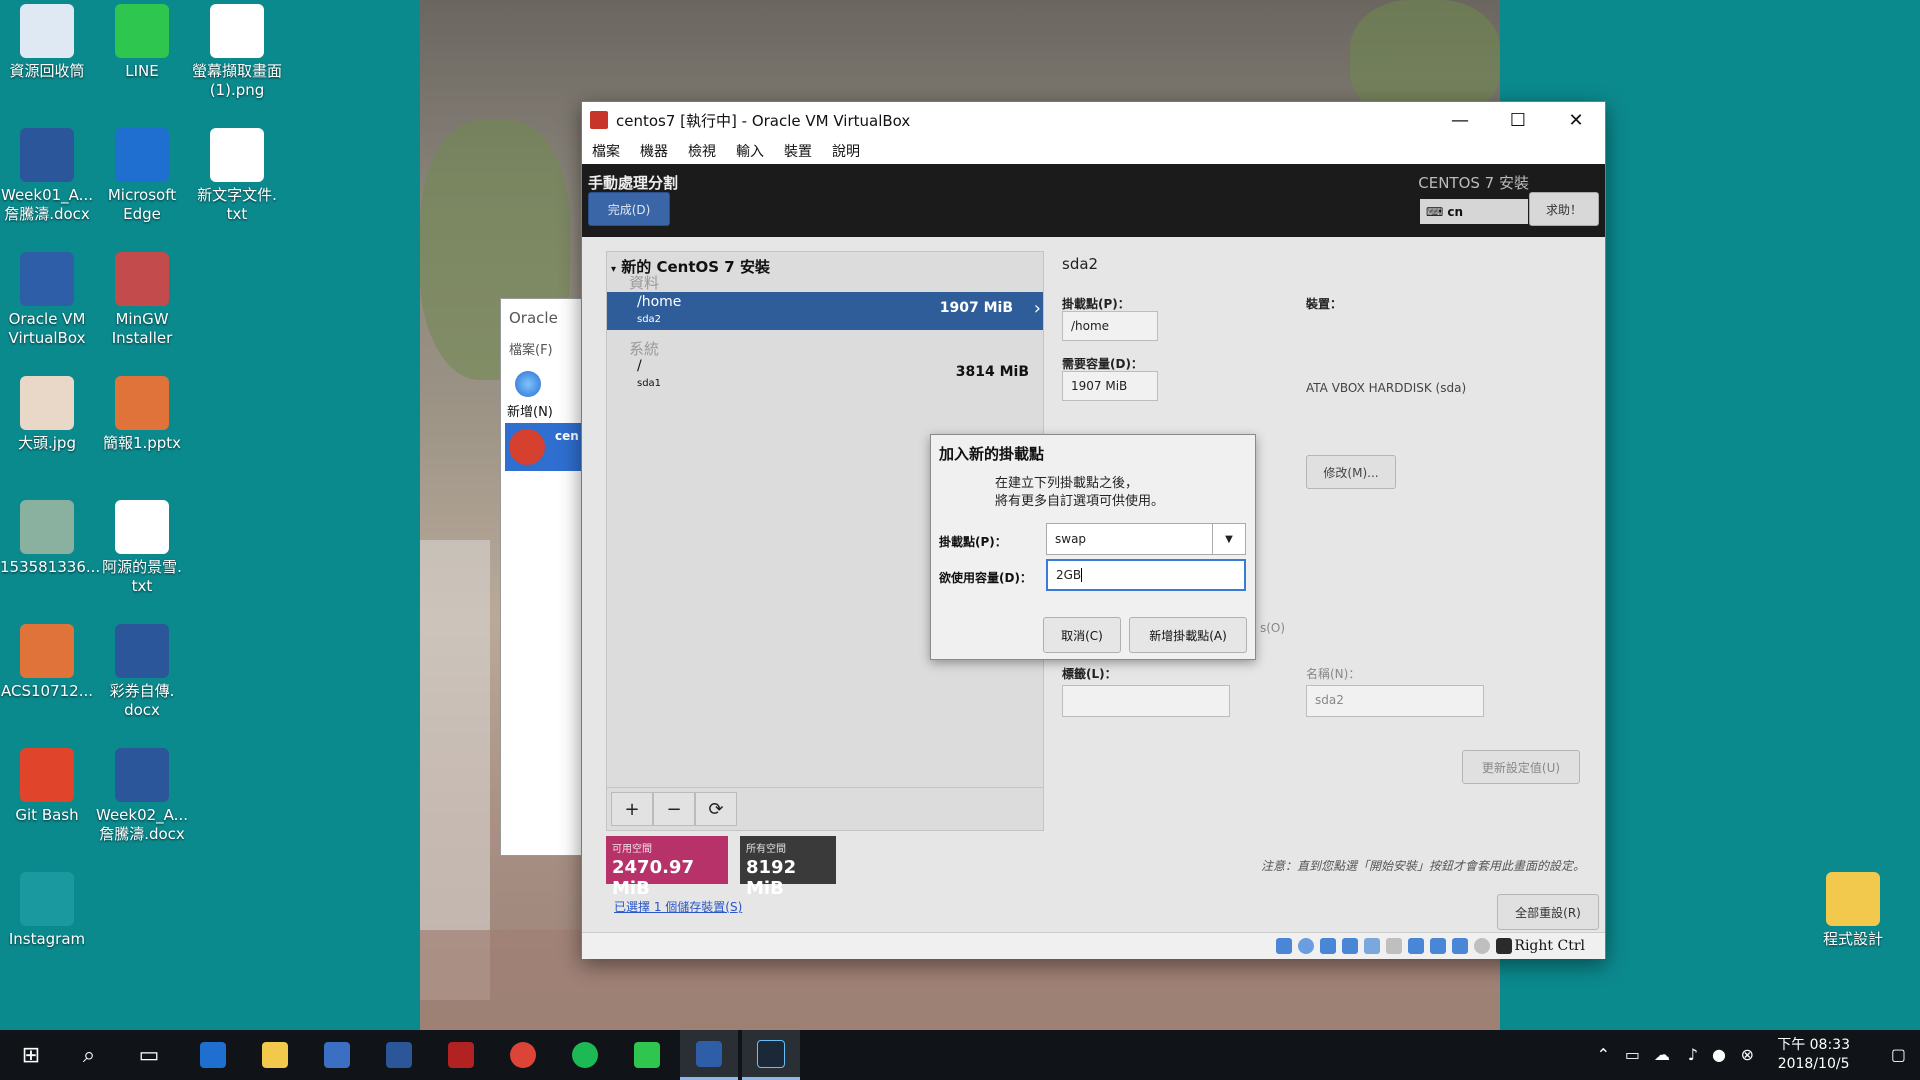 The image size is (1920, 1080). Describe the element at coordinates (1110, 386) in the screenshot. I see `capacity-field: 1907 MiB` at that location.